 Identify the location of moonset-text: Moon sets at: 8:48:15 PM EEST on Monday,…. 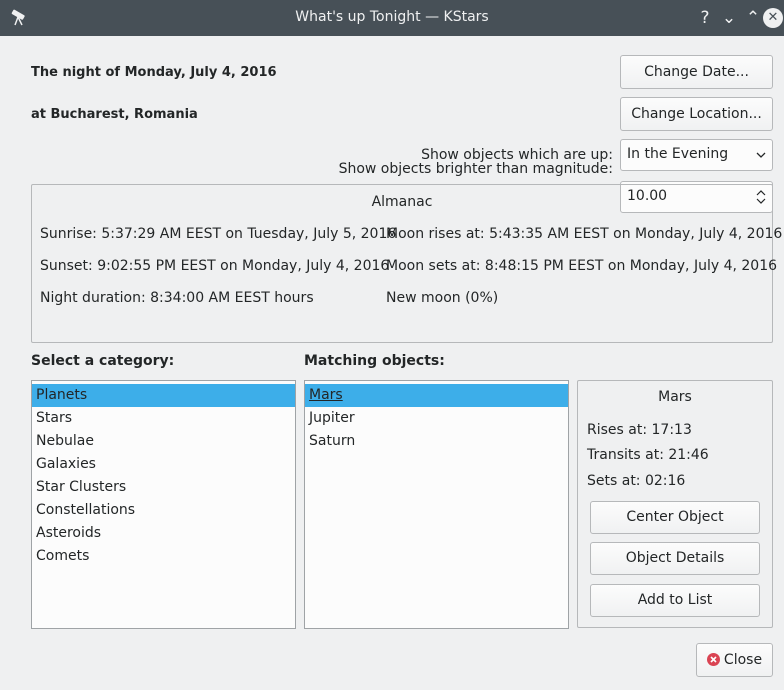
(582, 266).